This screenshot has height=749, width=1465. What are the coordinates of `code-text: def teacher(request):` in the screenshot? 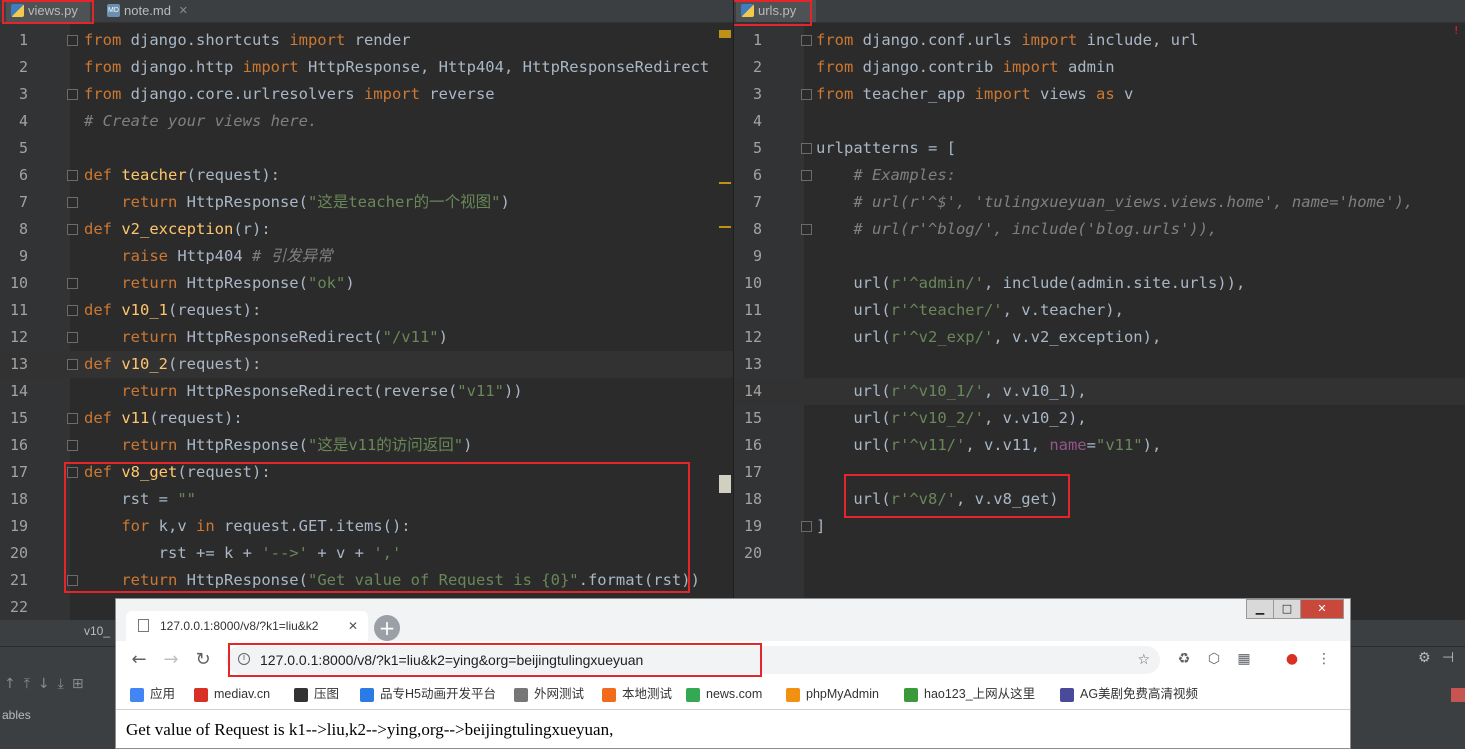 It's located at (182, 175).